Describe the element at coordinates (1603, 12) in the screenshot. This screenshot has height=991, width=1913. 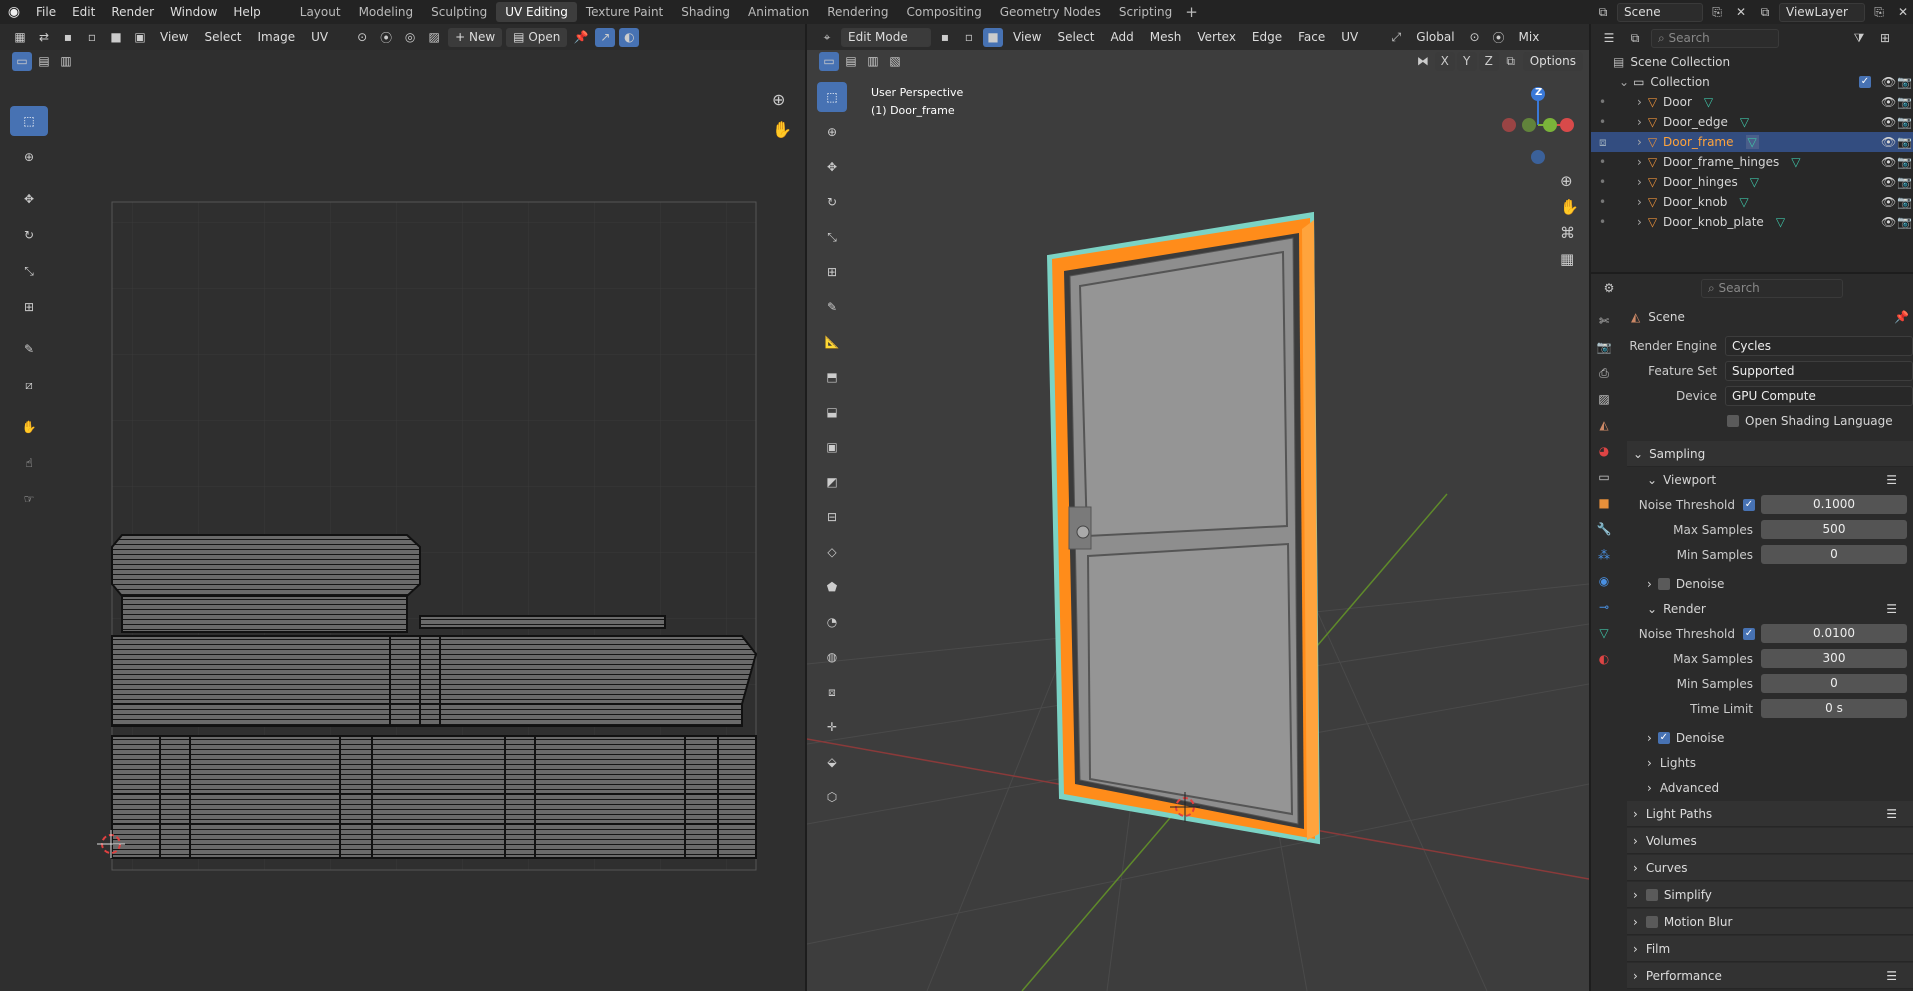
I see `scene-icon: ⧉` at that location.